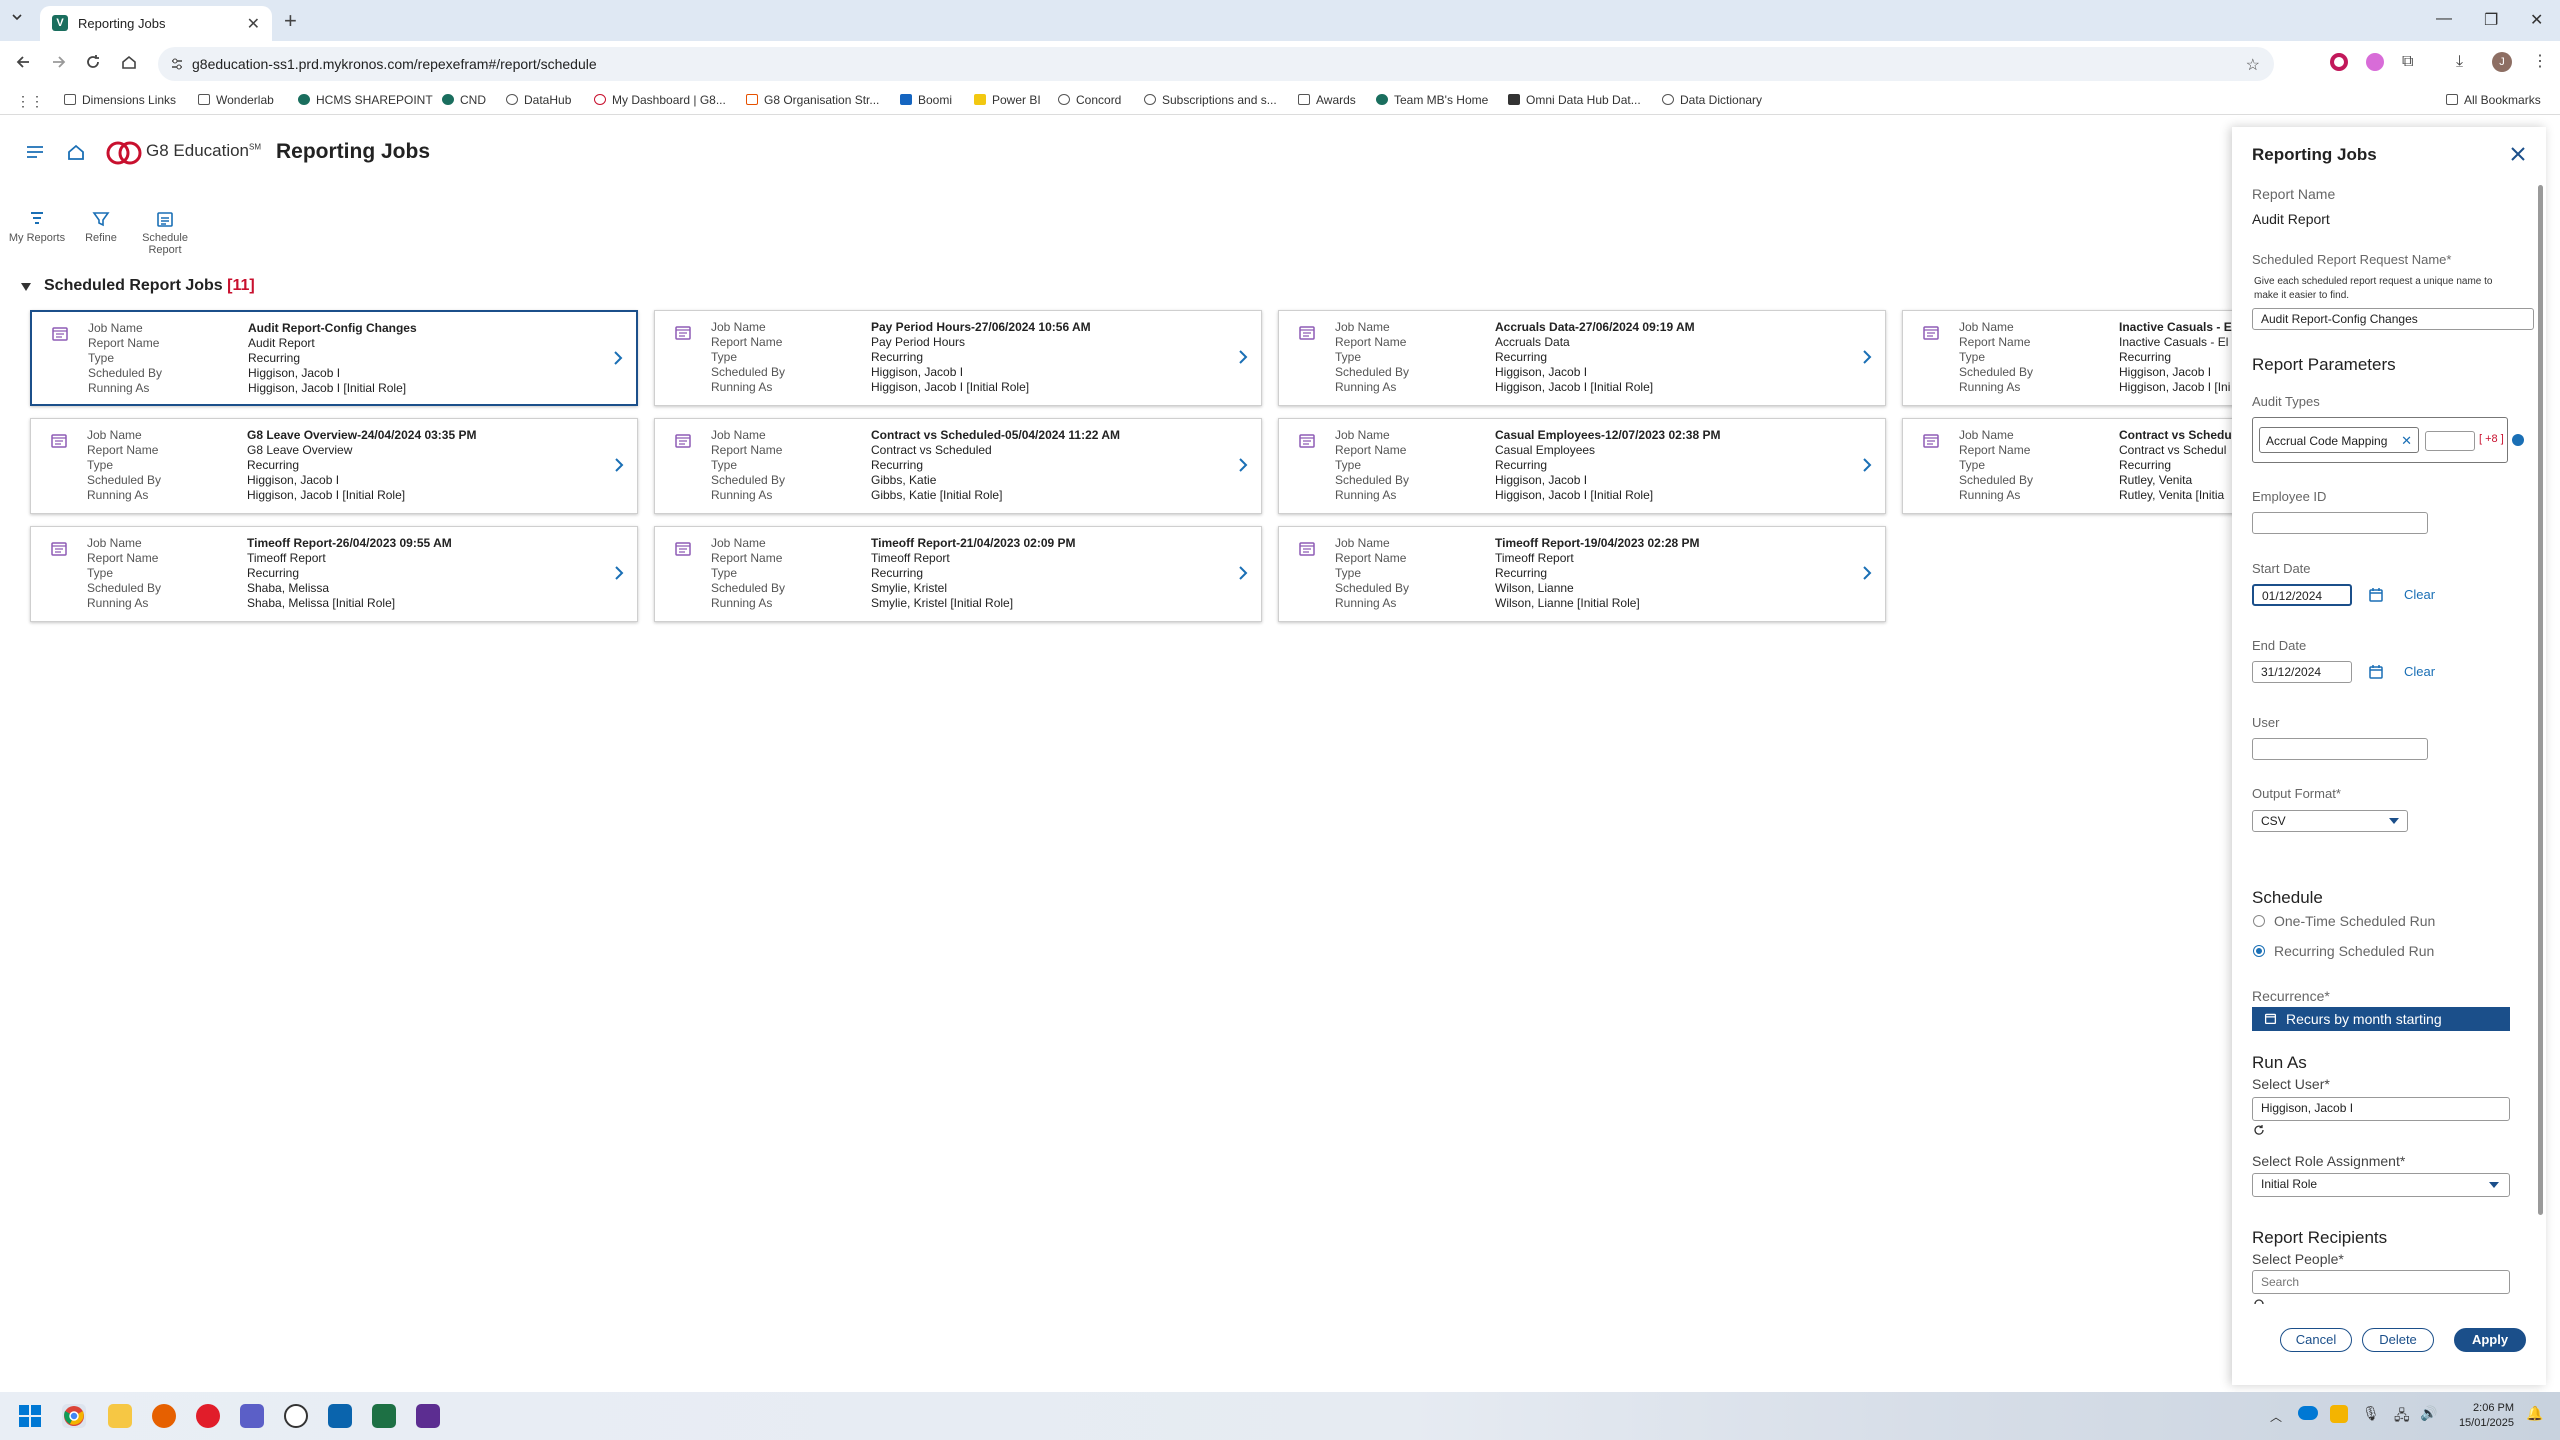  I want to click on new-tab-button: +, so click(290, 21).